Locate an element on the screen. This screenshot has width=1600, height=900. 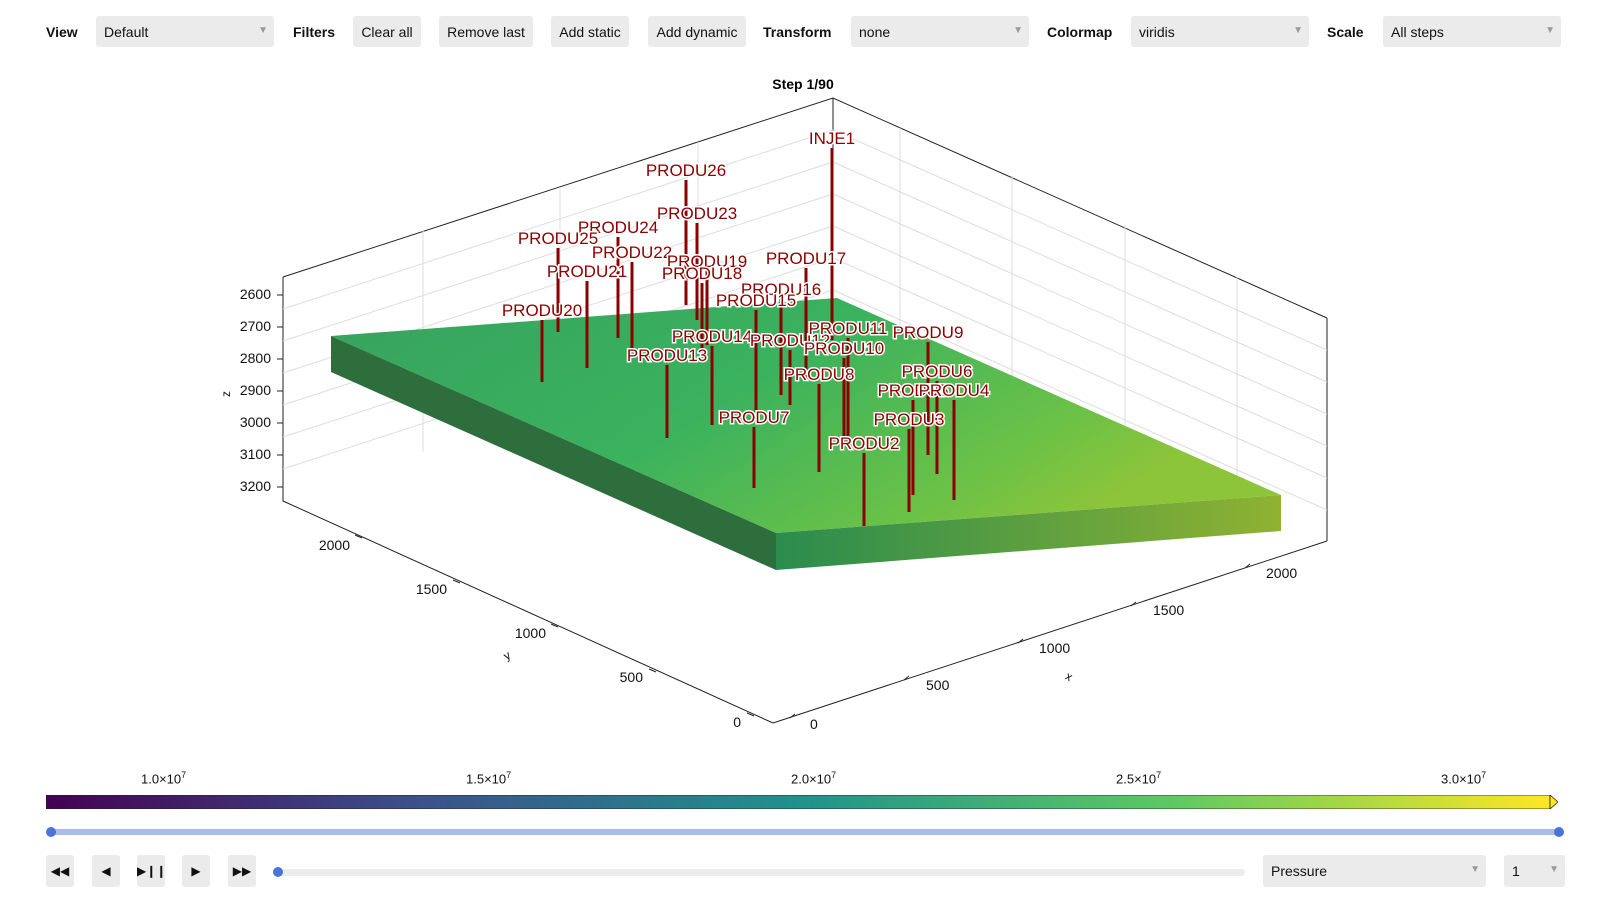
z-tick: 2900 is located at coordinates (255, 390).